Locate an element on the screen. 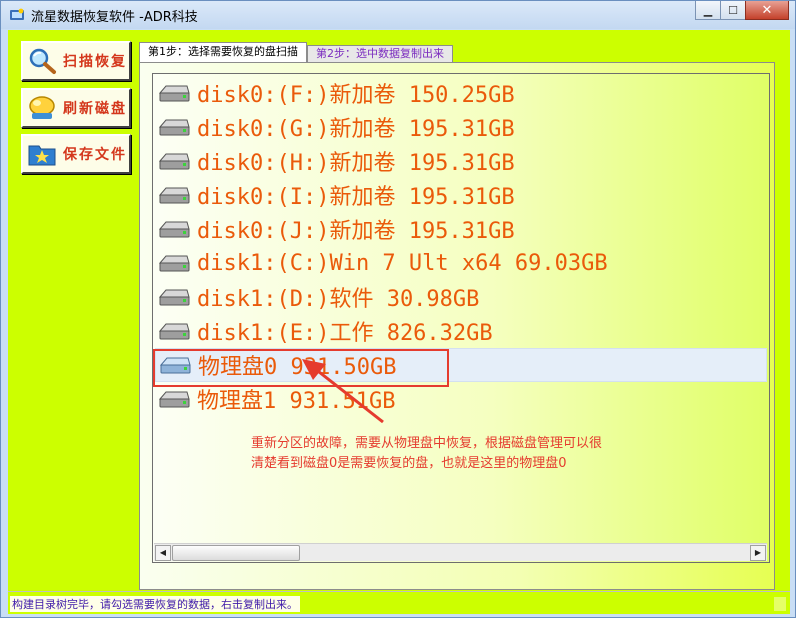 This screenshot has width=796, height=618. scan-recover-button: 扫描恢复 is located at coordinates (76, 61).